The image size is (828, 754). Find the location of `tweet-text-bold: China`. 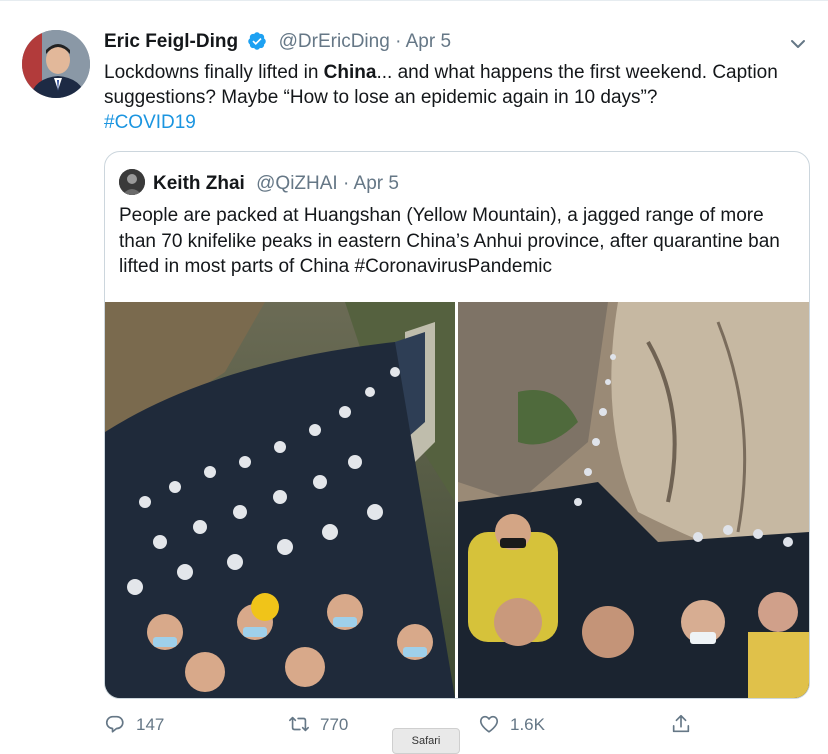

tweet-text-bold: China is located at coordinates (350, 72).